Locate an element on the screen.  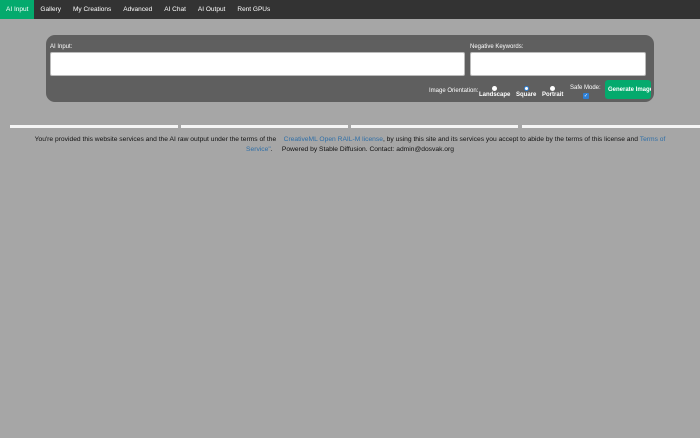
terms-link-part2: Service" is located at coordinates (258, 149).